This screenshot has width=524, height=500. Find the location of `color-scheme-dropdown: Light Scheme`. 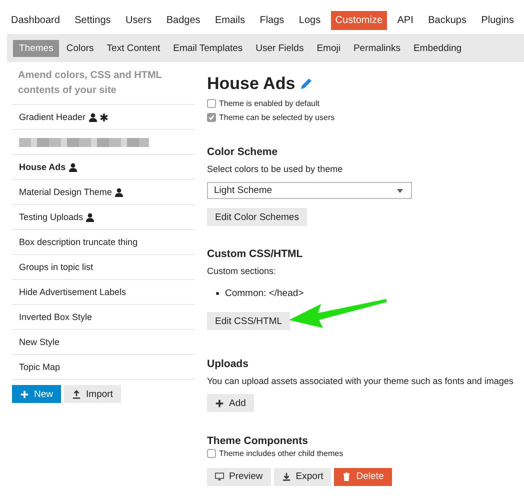

color-scheme-dropdown: Light Scheme is located at coordinates (309, 190).